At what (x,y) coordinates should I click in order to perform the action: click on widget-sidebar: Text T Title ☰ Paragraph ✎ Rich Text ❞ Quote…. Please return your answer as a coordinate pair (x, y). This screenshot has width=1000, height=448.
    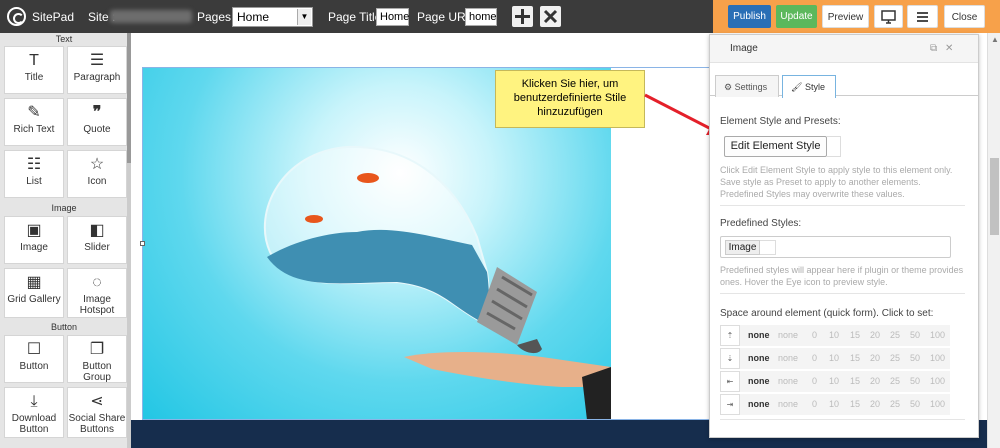
    Looking at the image, I should click on (65, 240).